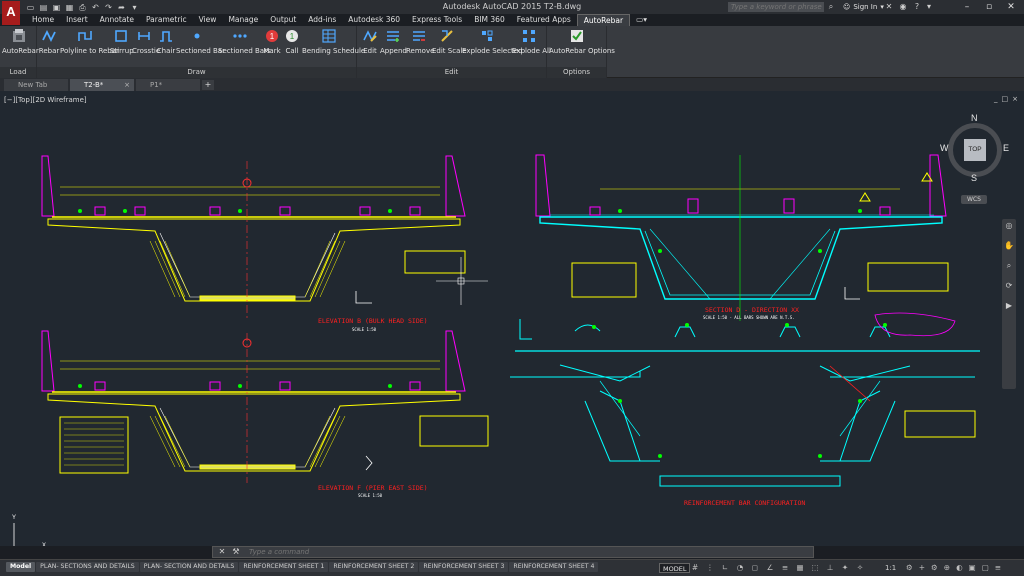  What do you see at coordinates (1009, 226) in the screenshot?
I see `steering-wheel-icon: ◎` at bounding box center [1009, 226].